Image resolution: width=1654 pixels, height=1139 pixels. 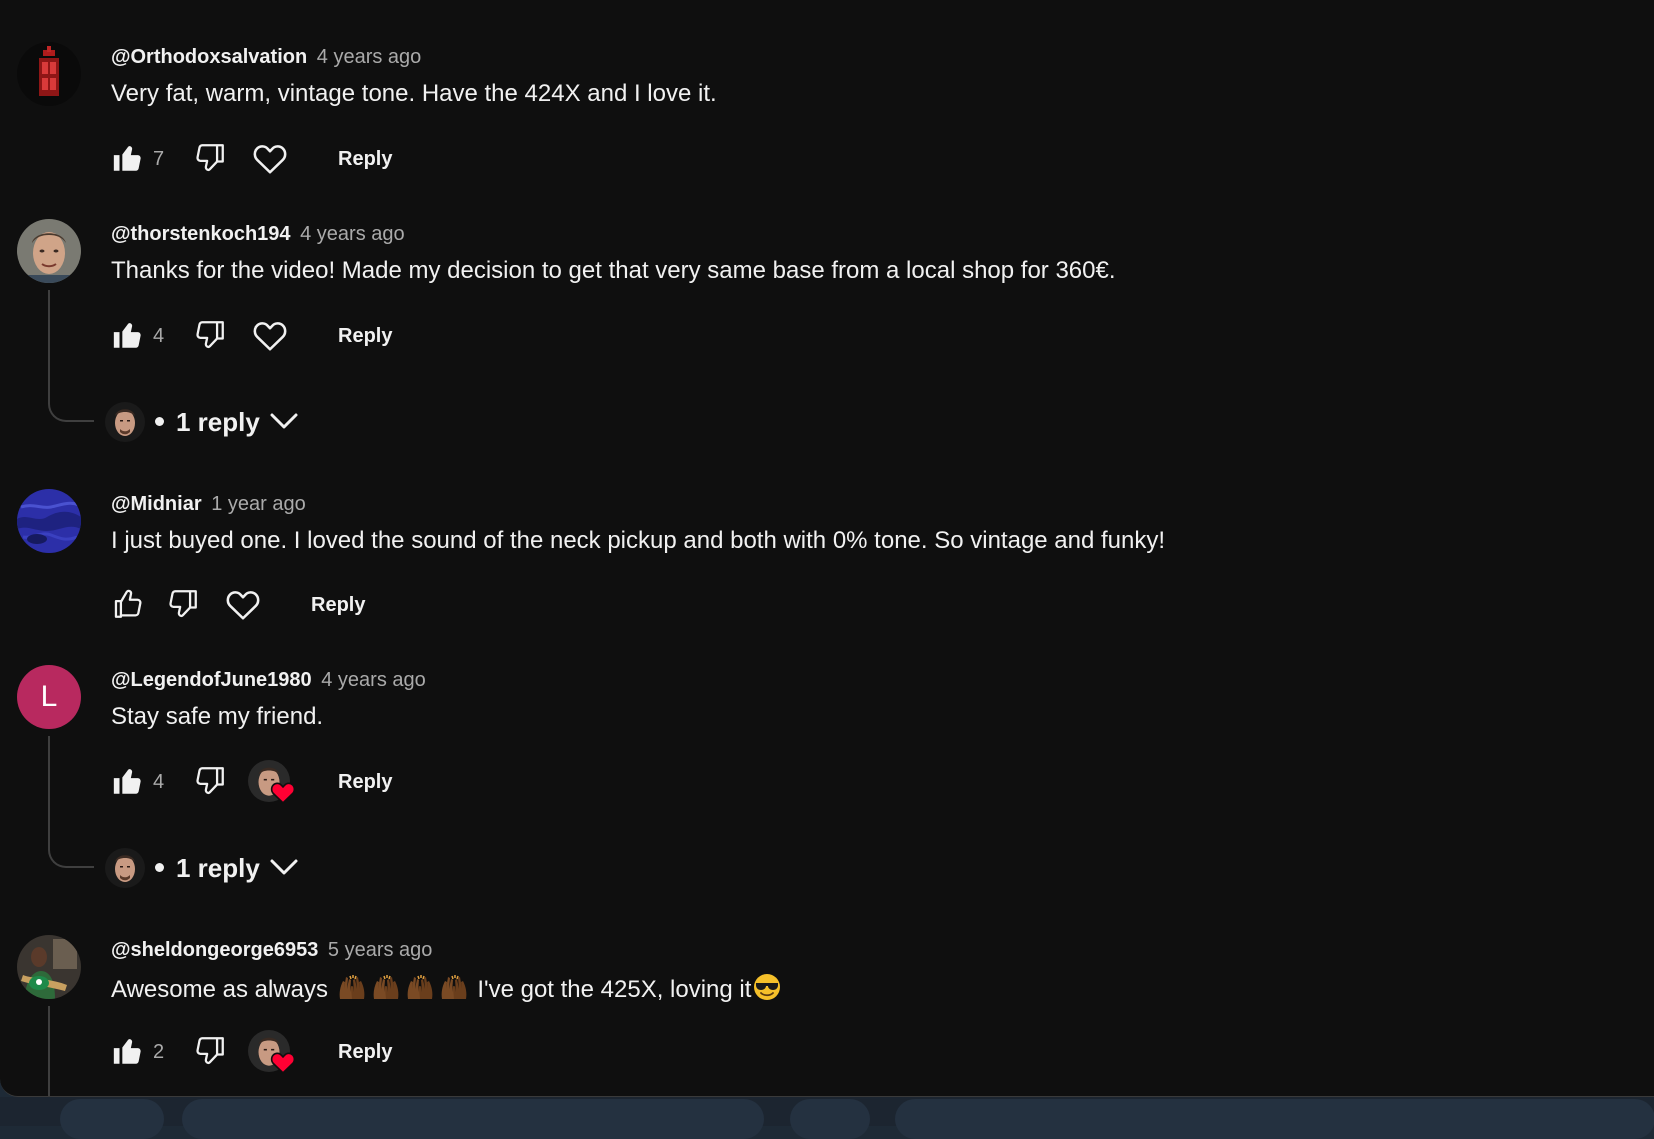 What do you see at coordinates (159, 159) in the screenshot?
I see `like-count: 7` at bounding box center [159, 159].